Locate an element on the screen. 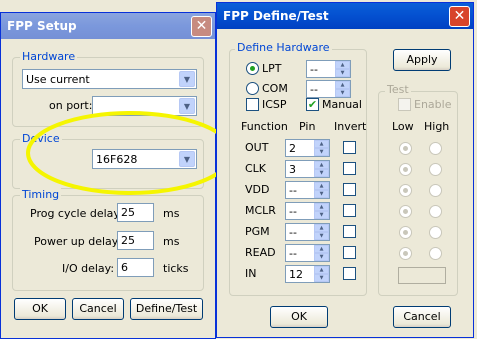 The height and width of the screenshot is (339, 477). high-radio-vdd is located at coordinates (435, 190).